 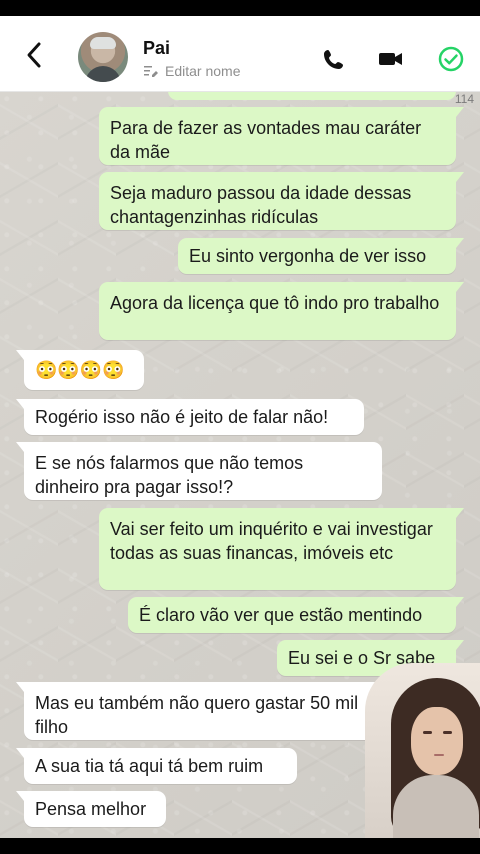 What do you see at coordinates (203, 71) in the screenshot?
I see `edit-name-label: Editar nome` at bounding box center [203, 71].